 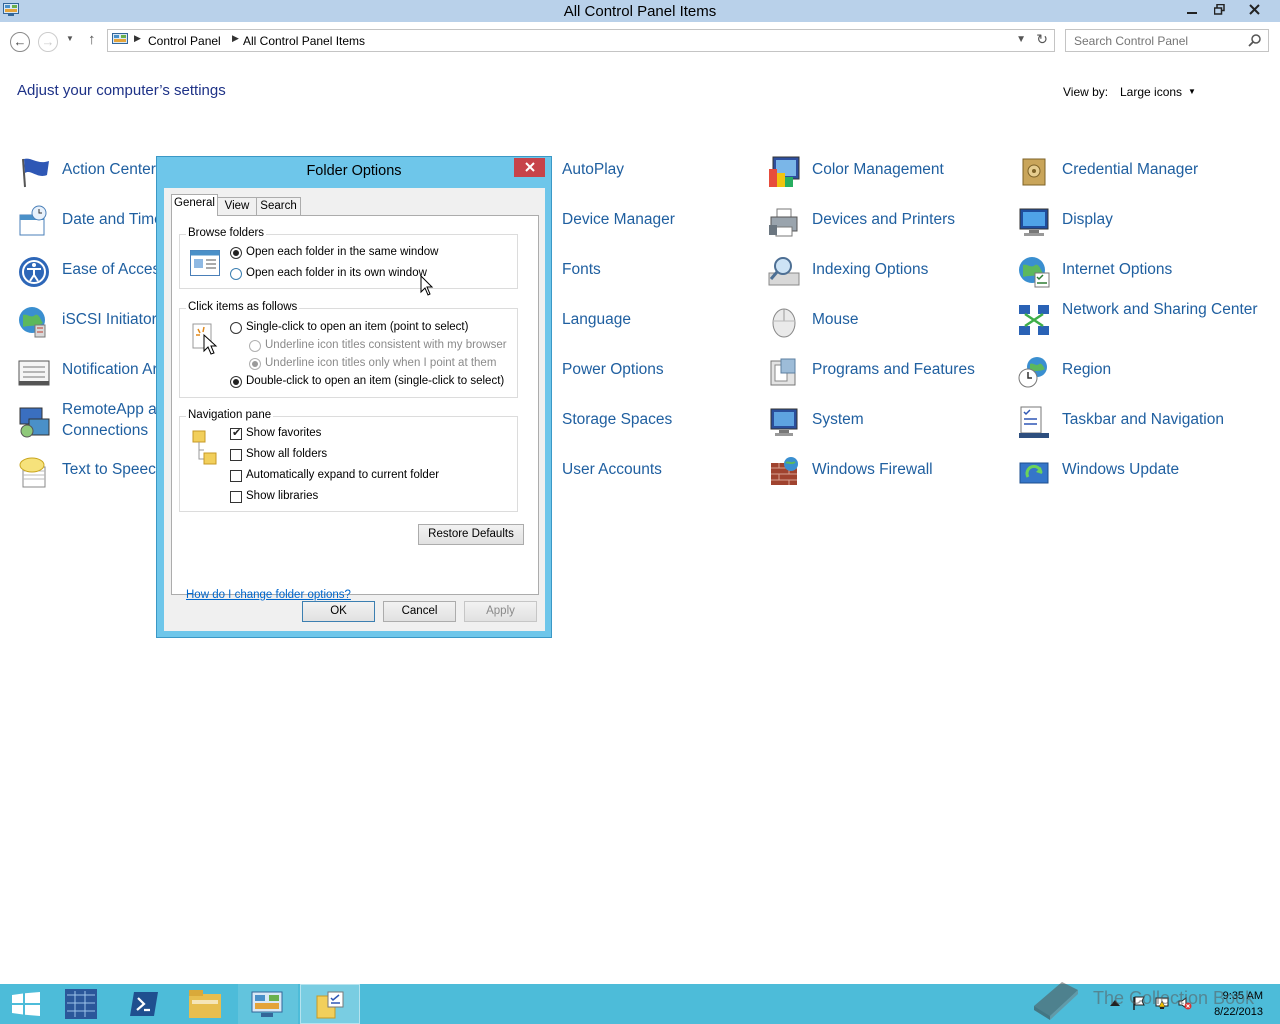 I want to click on cp-item-color-management: Color Management, so click(x=887, y=175).